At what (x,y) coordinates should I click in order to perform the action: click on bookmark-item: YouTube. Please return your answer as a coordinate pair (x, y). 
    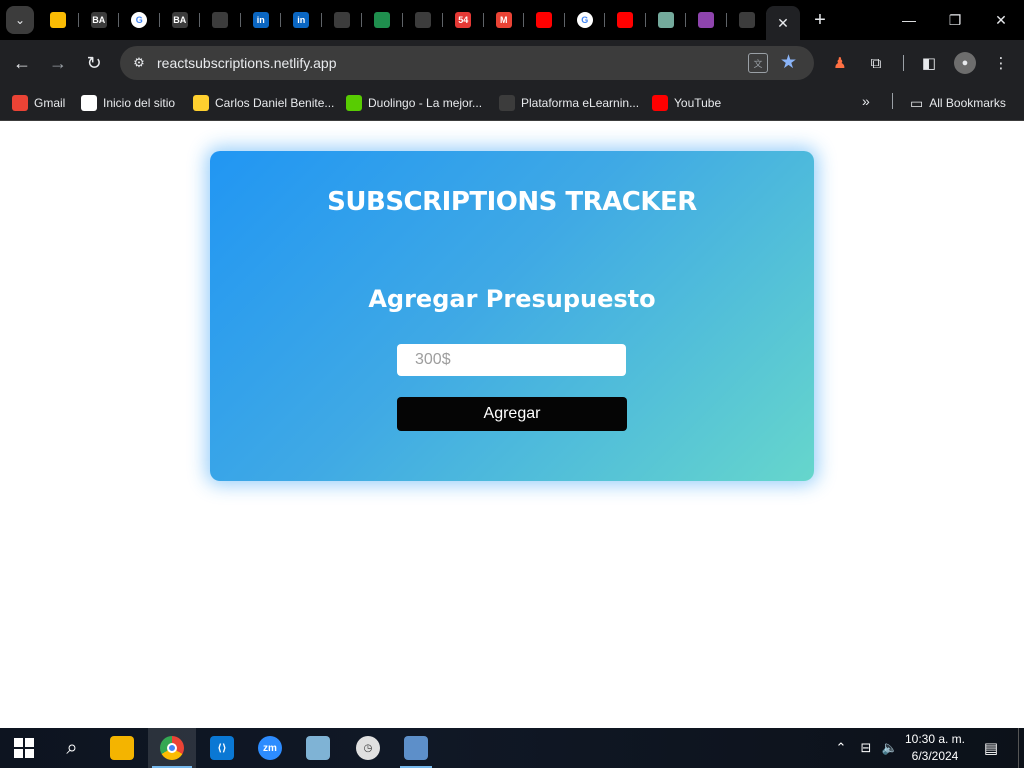
    Looking at the image, I should click on (686, 103).